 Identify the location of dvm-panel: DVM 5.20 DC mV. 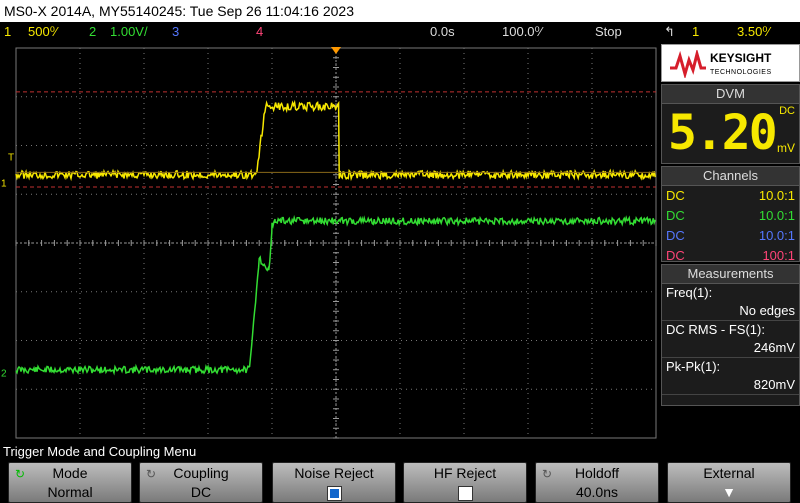
(730, 124).